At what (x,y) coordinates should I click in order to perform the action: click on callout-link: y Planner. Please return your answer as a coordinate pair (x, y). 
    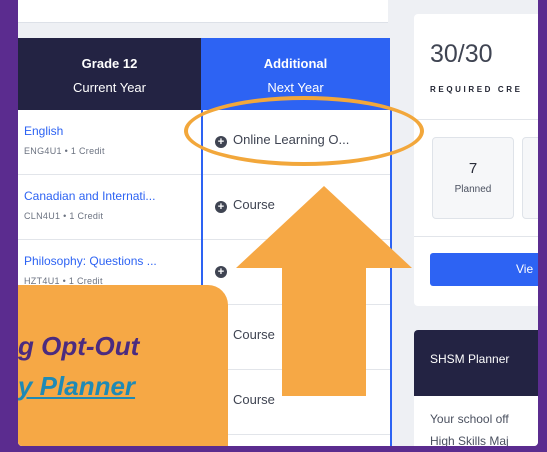
    Looking at the image, I should click on (76, 386).